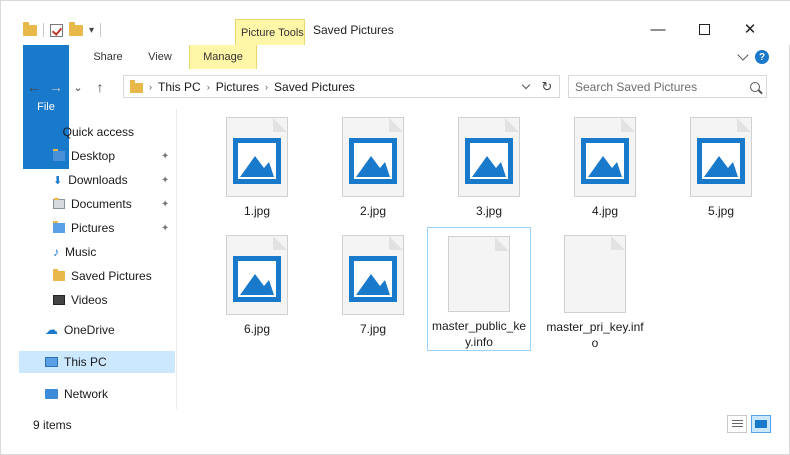 Image resolution: width=790 pixels, height=455 pixels. What do you see at coordinates (93, 228) in the screenshot?
I see `sidebar-item-label: Pictures` at bounding box center [93, 228].